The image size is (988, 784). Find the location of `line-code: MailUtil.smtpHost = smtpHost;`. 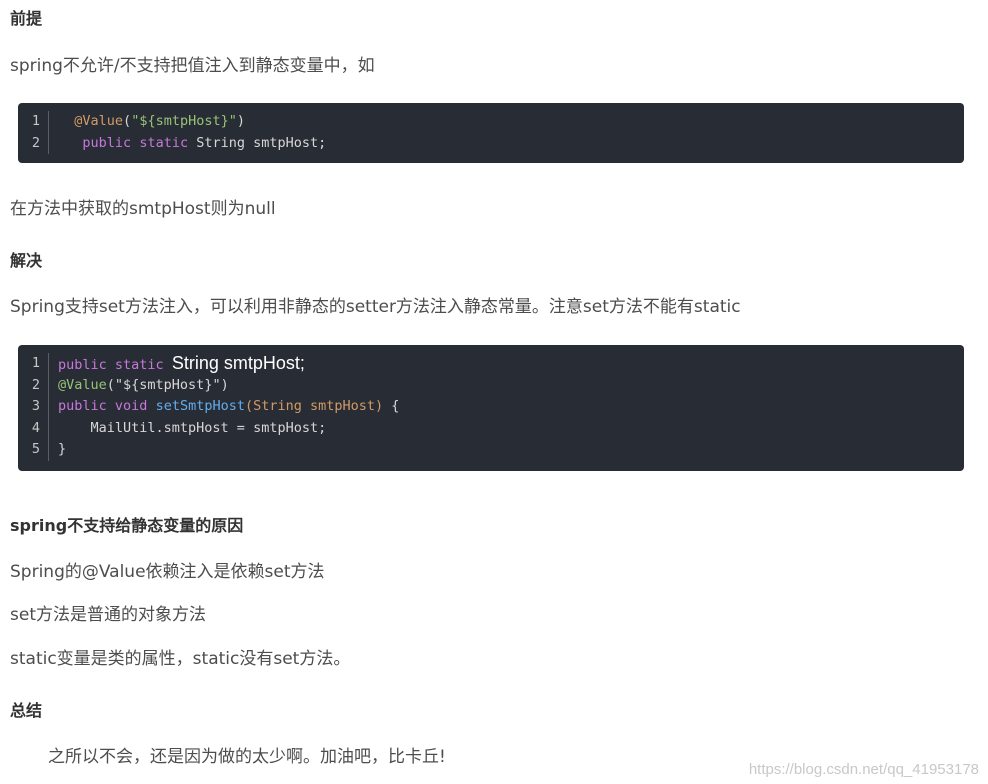

line-code: MailUtil.smtpHost = smtpHost; is located at coordinates (188, 429).